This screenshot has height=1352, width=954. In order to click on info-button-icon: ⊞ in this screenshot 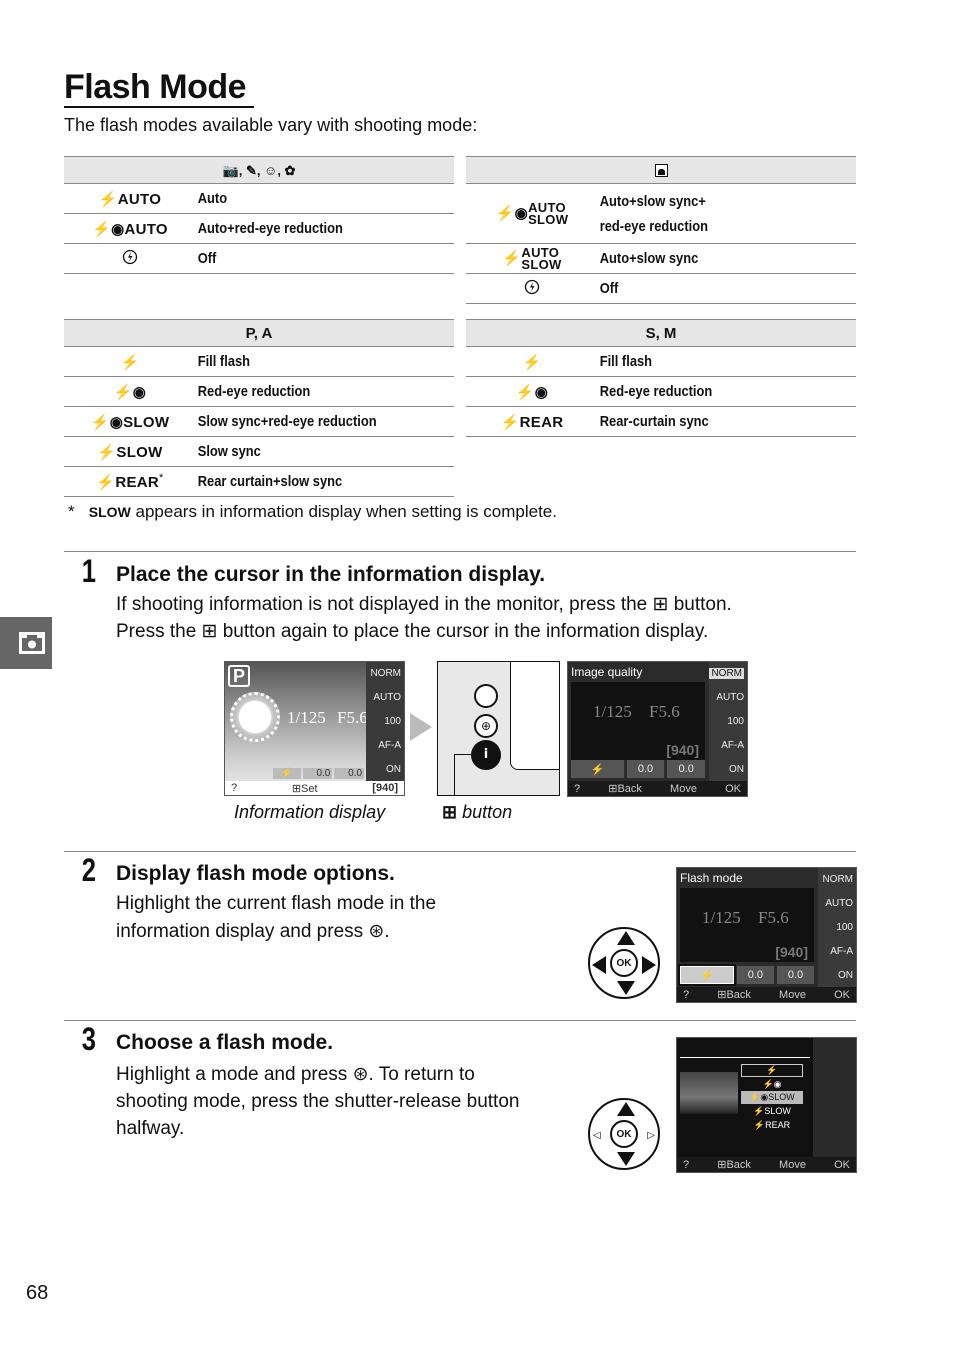, I will do `click(450, 812)`.